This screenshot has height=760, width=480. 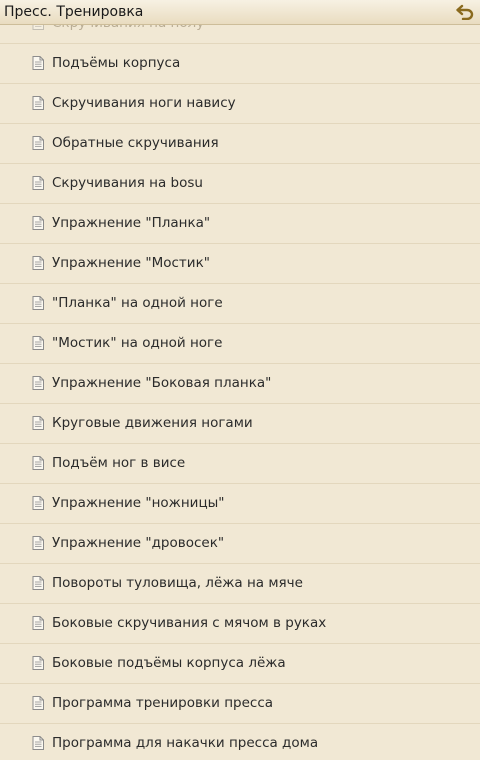 What do you see at coordinates (240, 264) in the screenshot?
I see `list-item: Упражнение "Мостик"` at bounding box center [240, 264].